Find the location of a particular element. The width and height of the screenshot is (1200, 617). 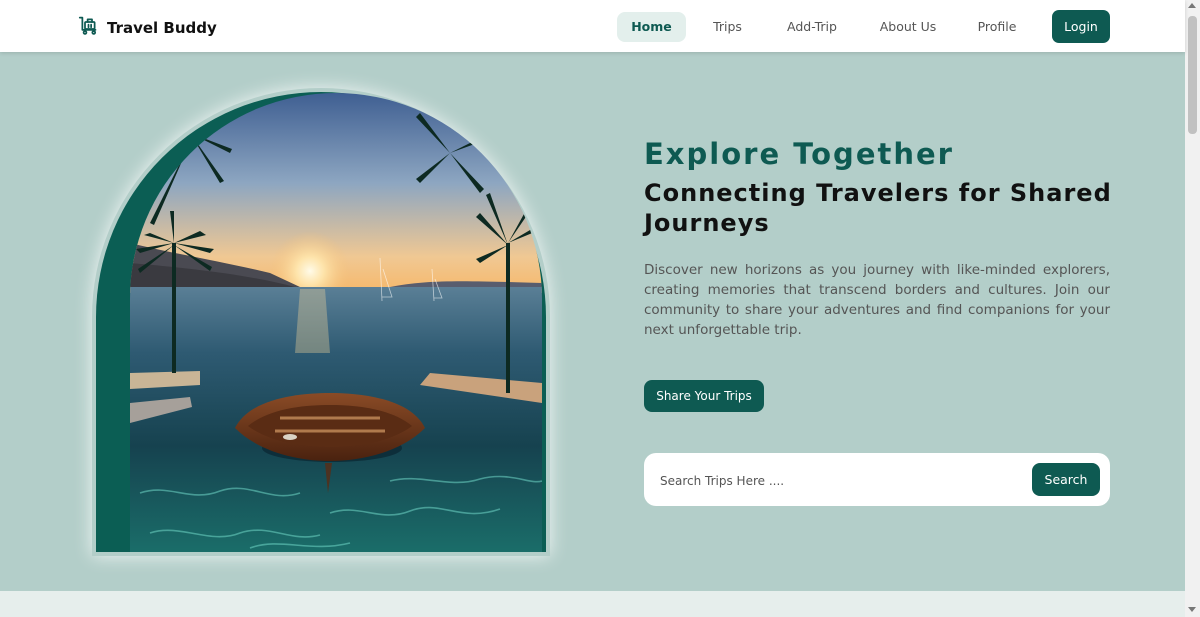

scroll-down-arrow-icon is located at coordinates (1192, 609).